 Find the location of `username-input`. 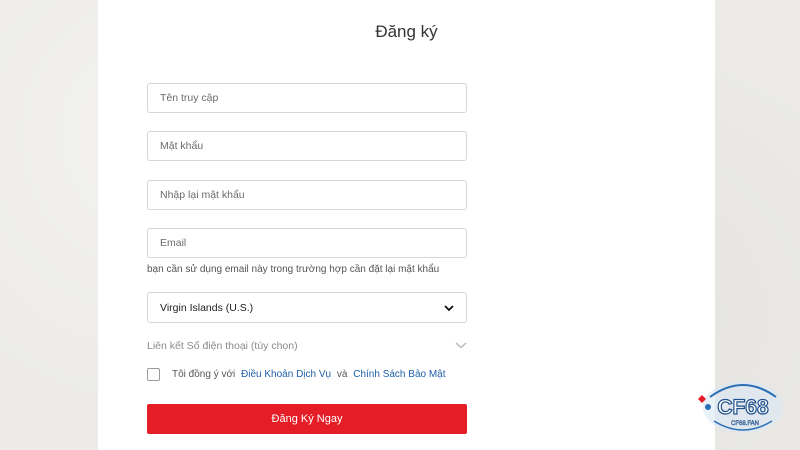

username-input is located at coordinates (307, 98).